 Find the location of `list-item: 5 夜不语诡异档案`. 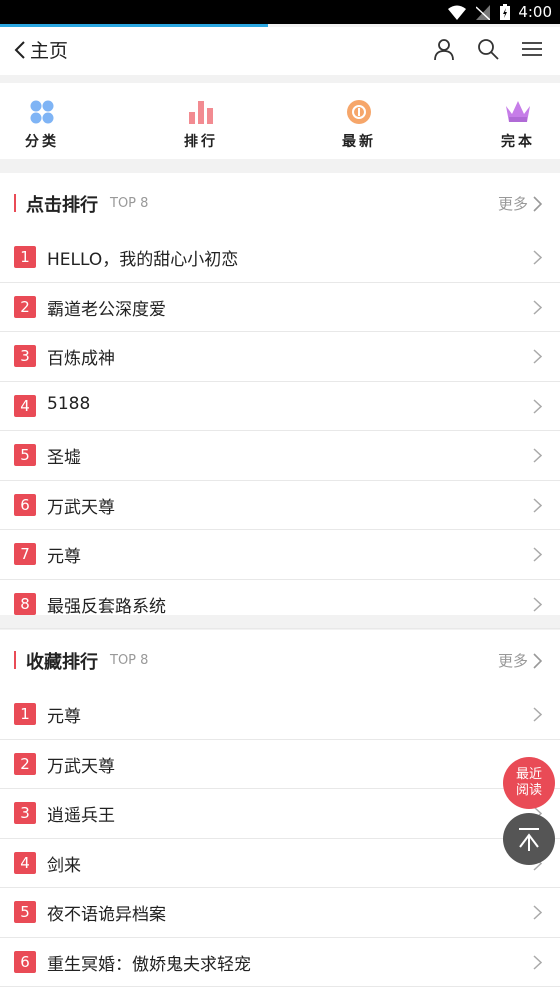

list-item: 5 夜不语诡异档案 is located at coordinates (280, 913).